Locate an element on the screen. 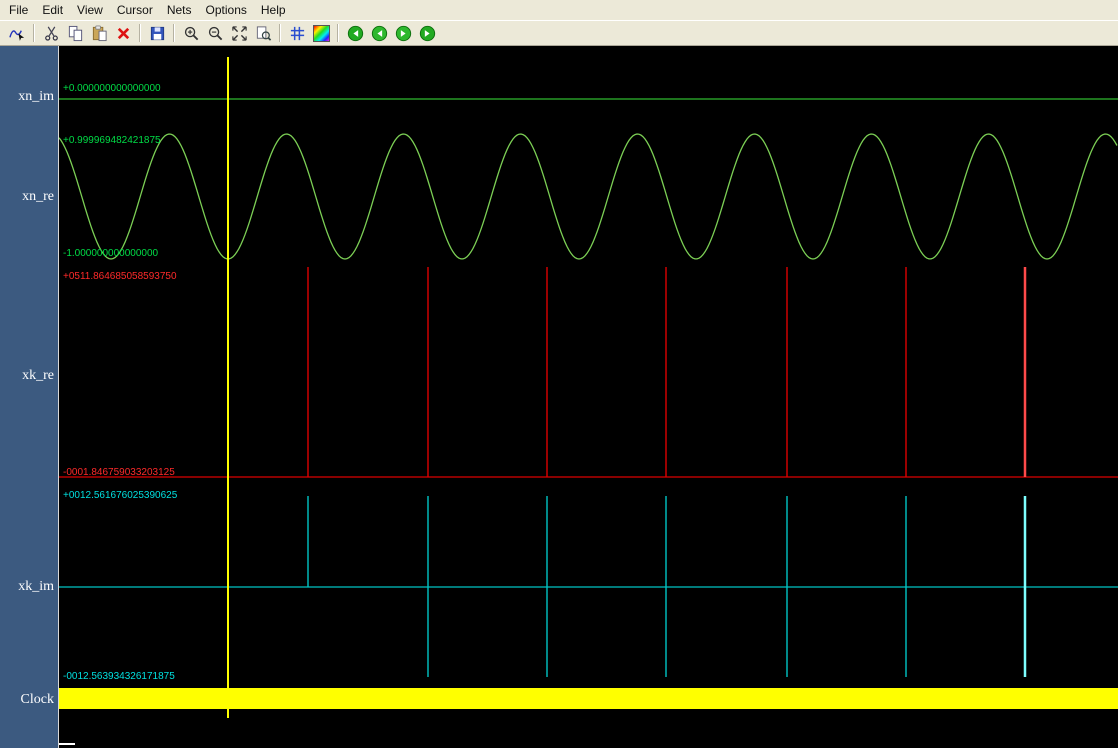 This screenshot has width=1118, height=748. zoom-in-icon is located at coordinates (191, 33).